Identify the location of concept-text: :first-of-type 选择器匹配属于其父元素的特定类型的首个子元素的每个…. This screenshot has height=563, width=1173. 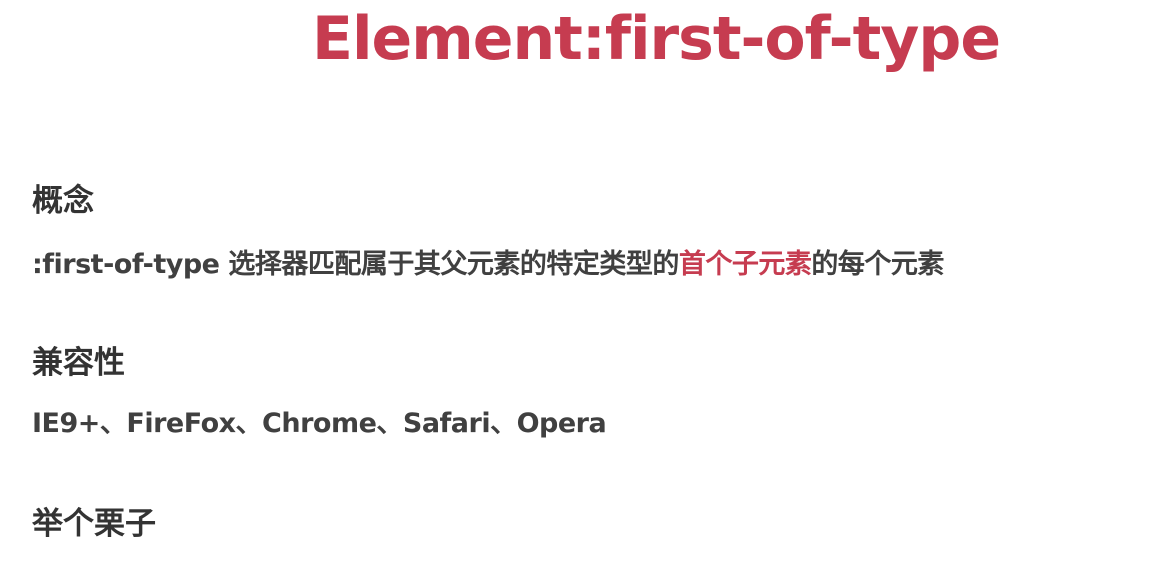
(488, 261).